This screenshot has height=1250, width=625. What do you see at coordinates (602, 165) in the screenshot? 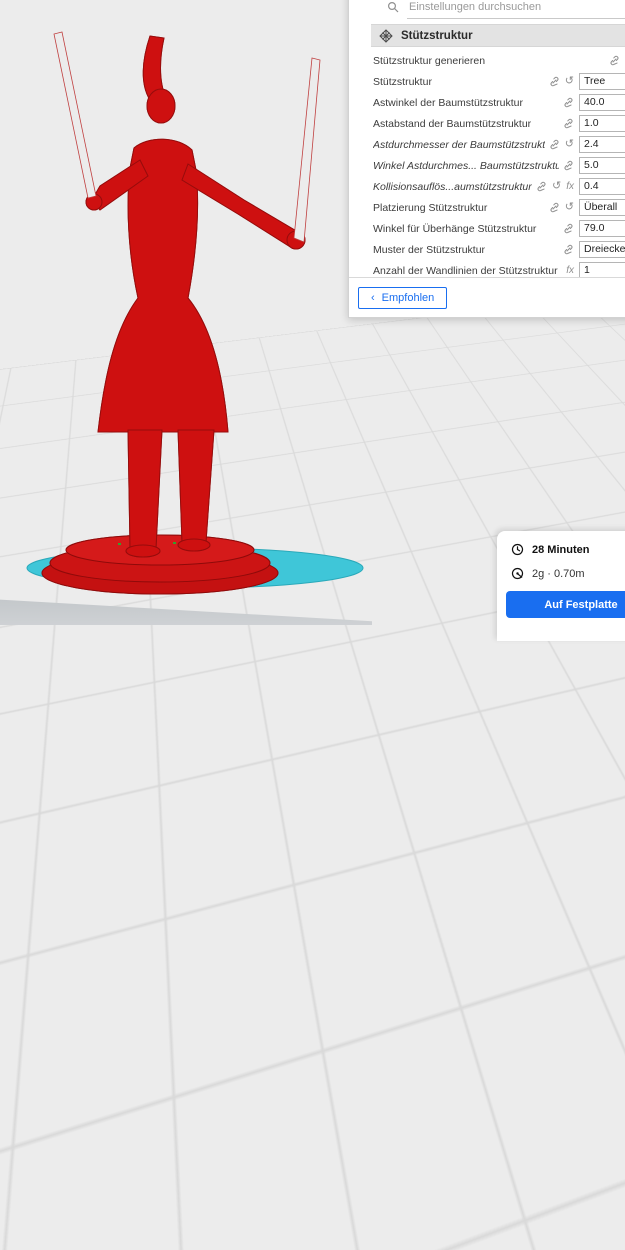
I see `setting-value: 5.0` at bounding box center [602, 165].